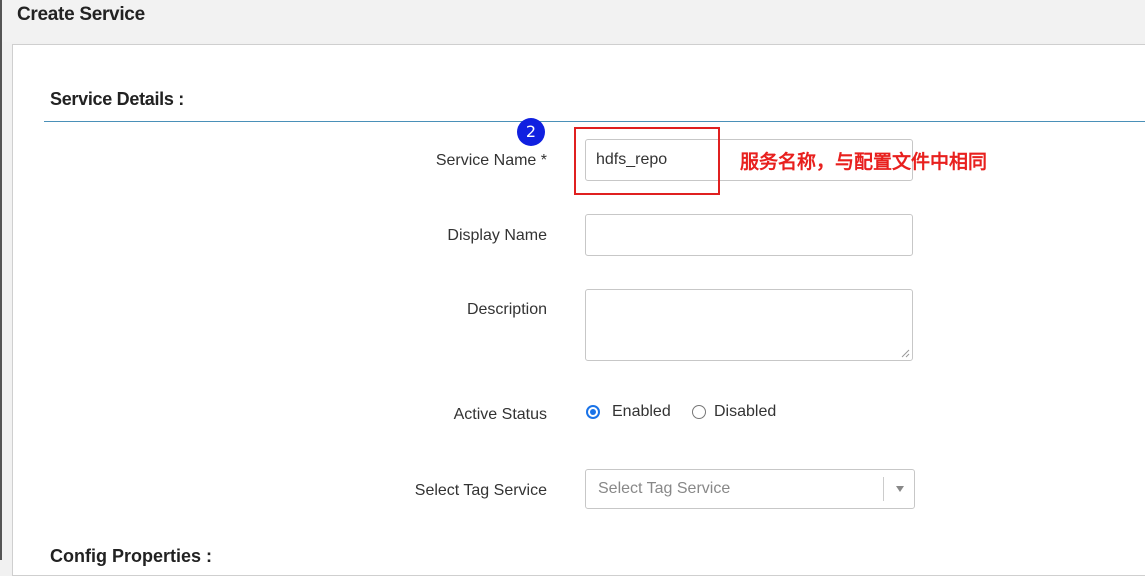 Image resolution: width=1145 pixels, height=576 pixels. I want to click on radio-enabled-label: Enabled, so click(641, 412).